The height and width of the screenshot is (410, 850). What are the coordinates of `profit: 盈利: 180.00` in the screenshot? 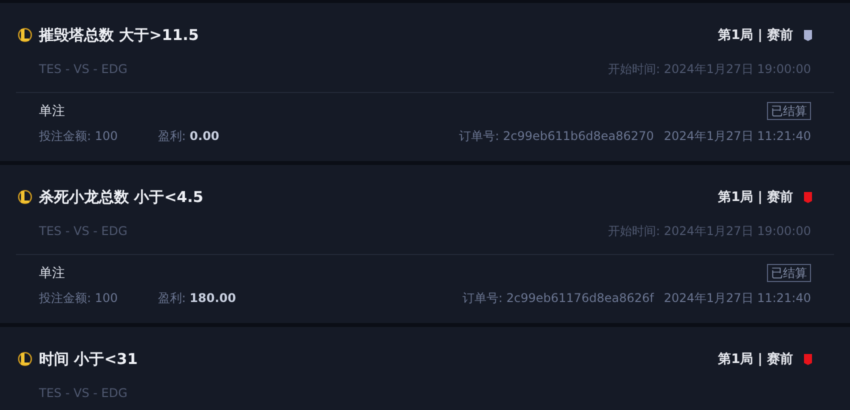 It's located at (197, 298).